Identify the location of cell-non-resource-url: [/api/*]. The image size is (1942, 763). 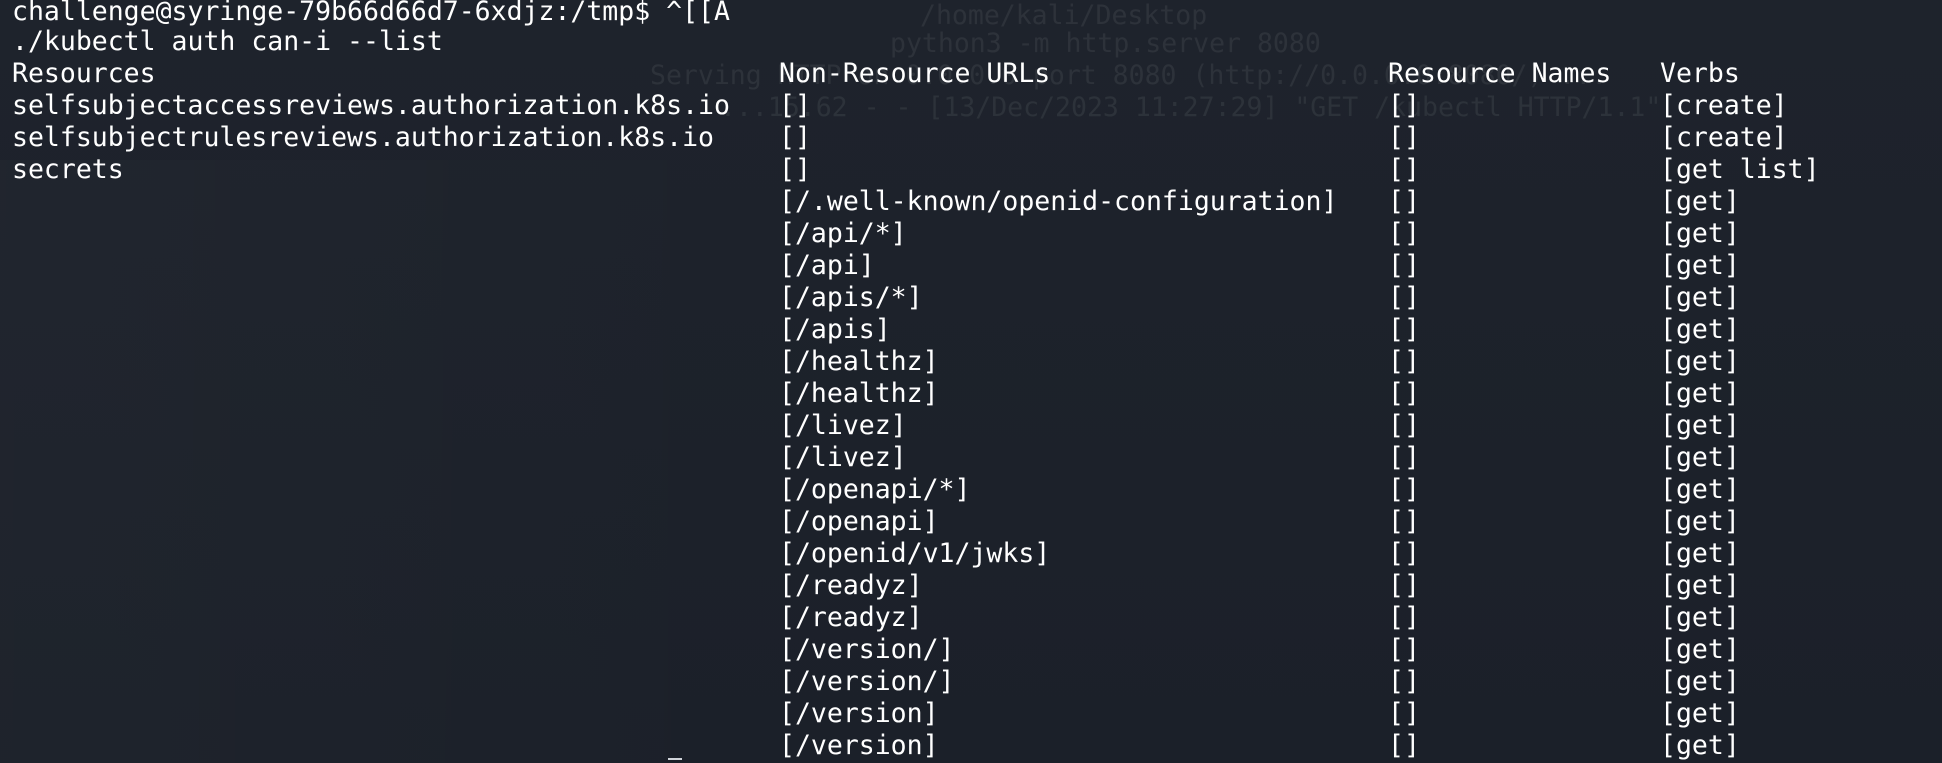
(843, 233).